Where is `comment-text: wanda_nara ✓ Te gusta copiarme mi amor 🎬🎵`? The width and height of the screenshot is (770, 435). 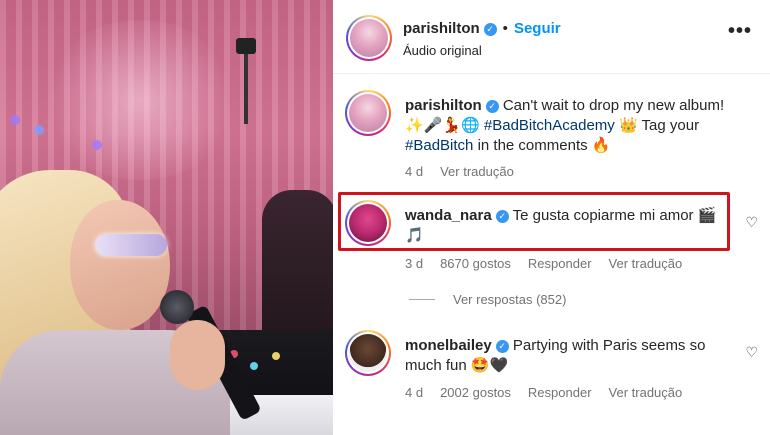 comment-text: wanda_nara ✓ Te gusta copiarme mi amor 🎬🎵 is located at coordinates (570, 226).